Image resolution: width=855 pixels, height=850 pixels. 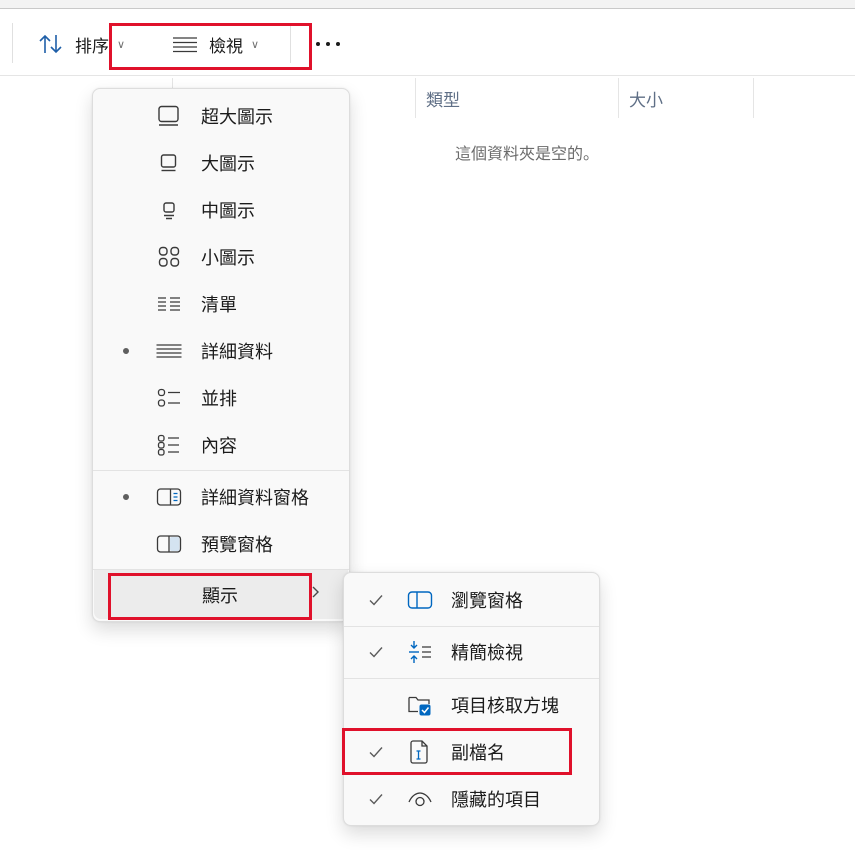 What do you see at coordinates (443, 100) in the screenshot?
I see `column-header-type-label: 類型` at bounding box center [443, 100].